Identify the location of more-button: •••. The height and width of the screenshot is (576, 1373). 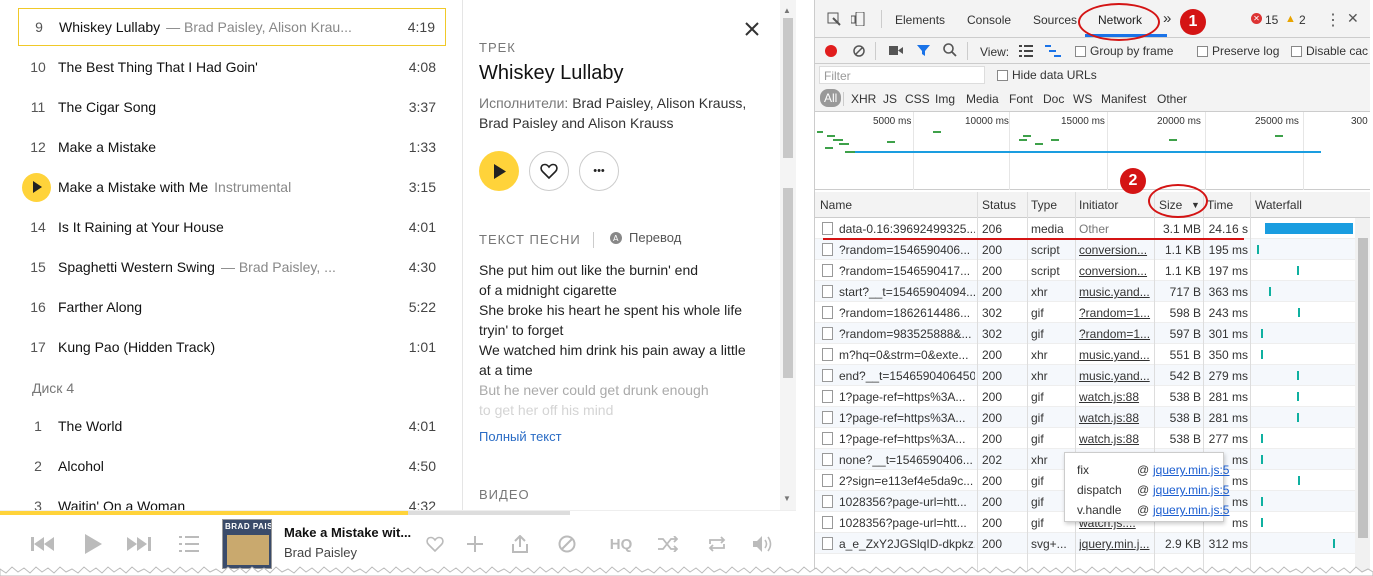
(599, 171).